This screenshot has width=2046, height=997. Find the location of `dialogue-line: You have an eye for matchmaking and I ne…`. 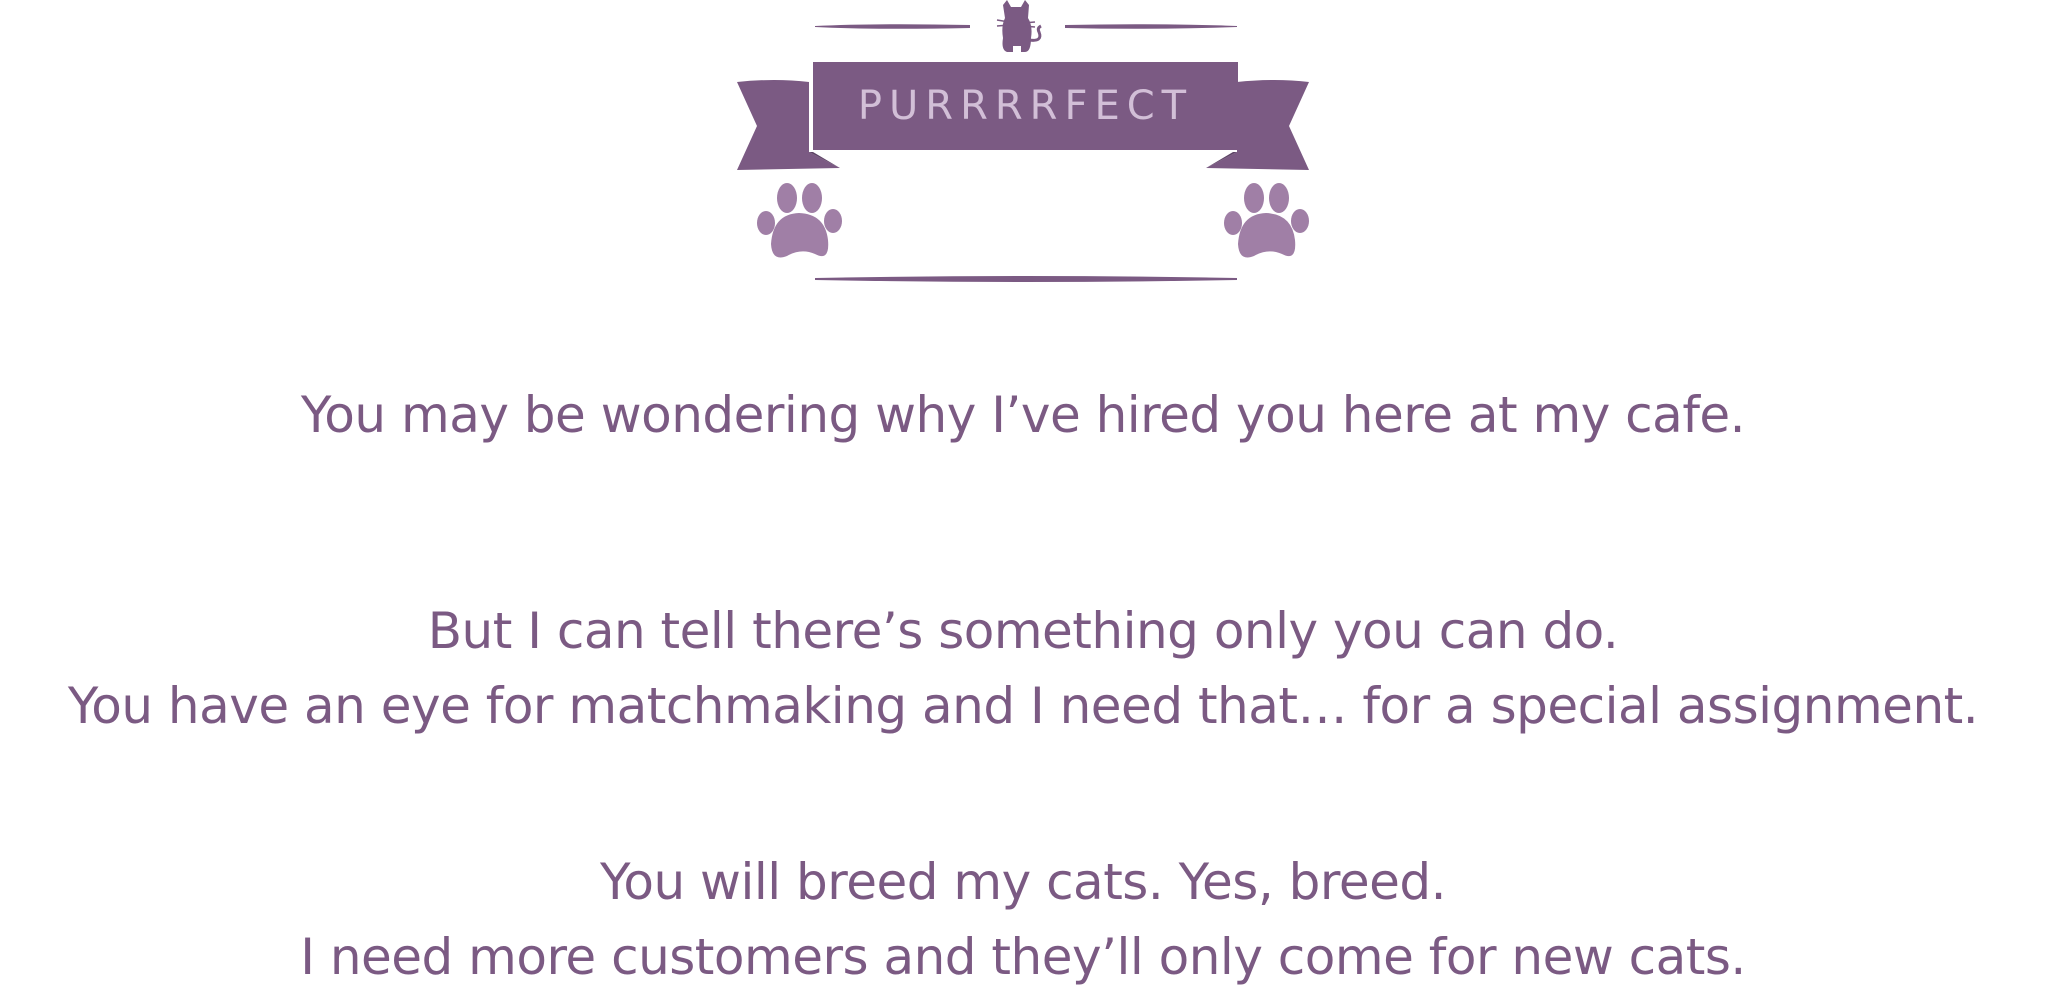

dialogue-line: You have an eye for matchmaking and I ne… is located at coordinates (1023, 706).